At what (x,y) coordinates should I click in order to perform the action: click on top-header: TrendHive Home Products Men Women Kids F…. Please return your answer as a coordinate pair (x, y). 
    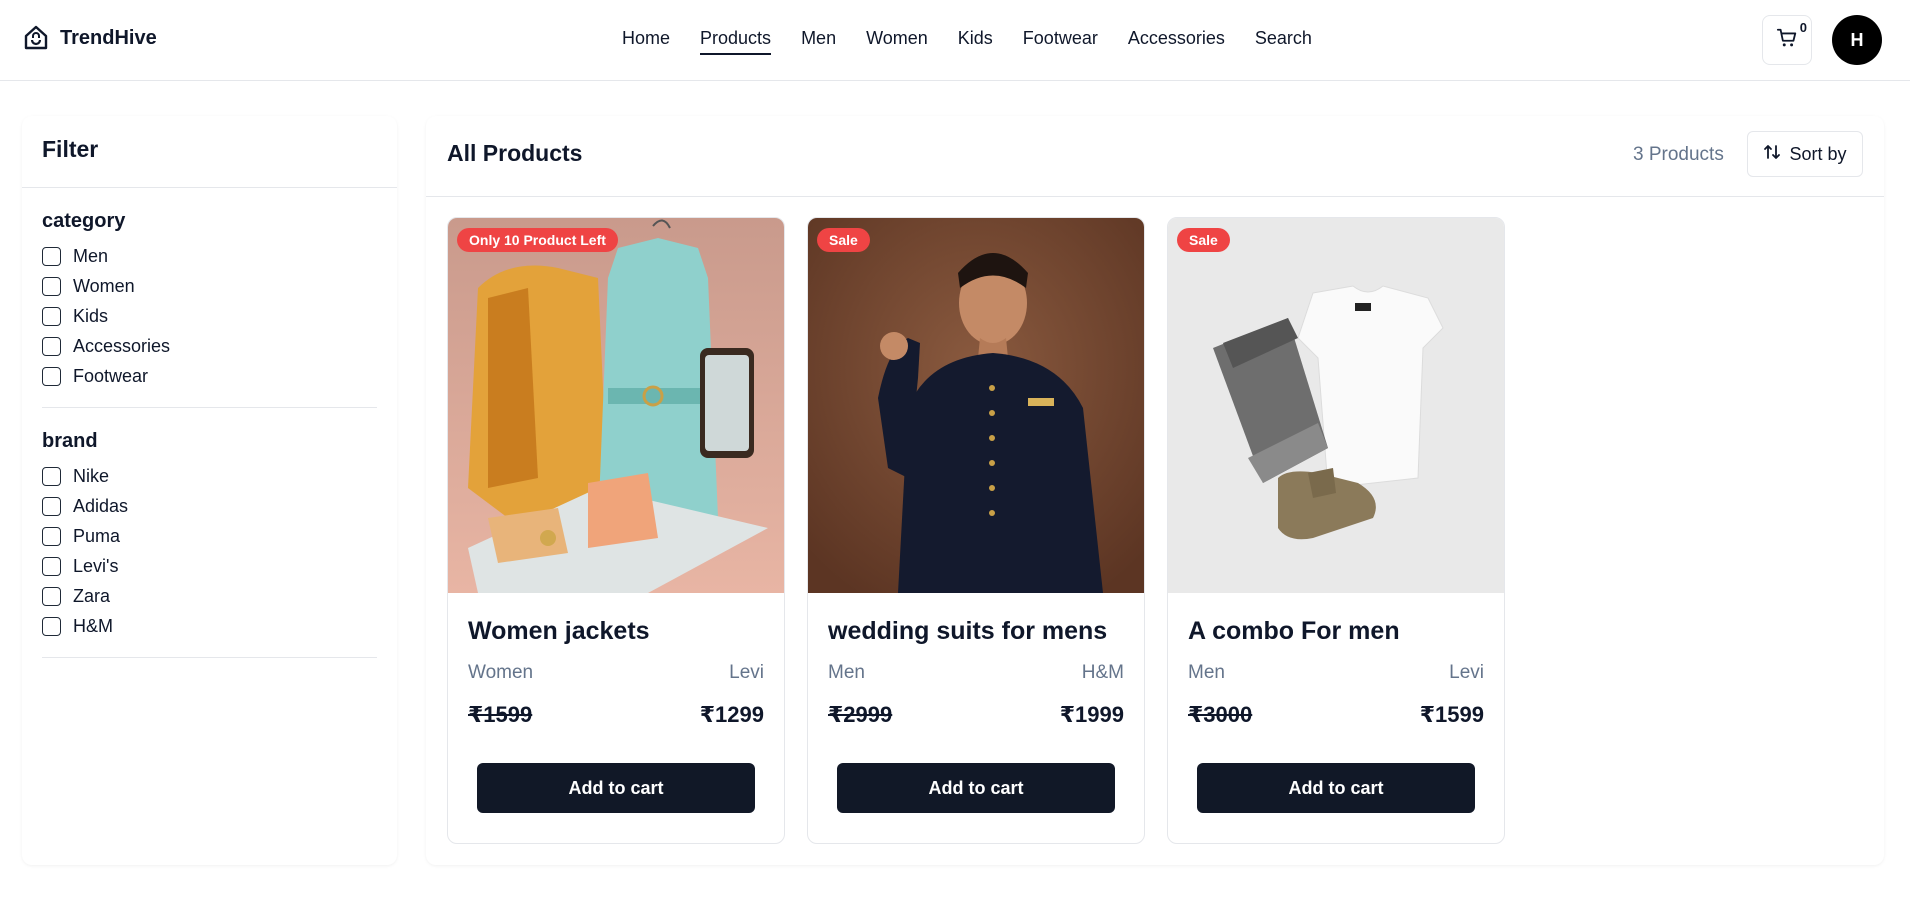
    Looking at the image, I should click on (955, 40).